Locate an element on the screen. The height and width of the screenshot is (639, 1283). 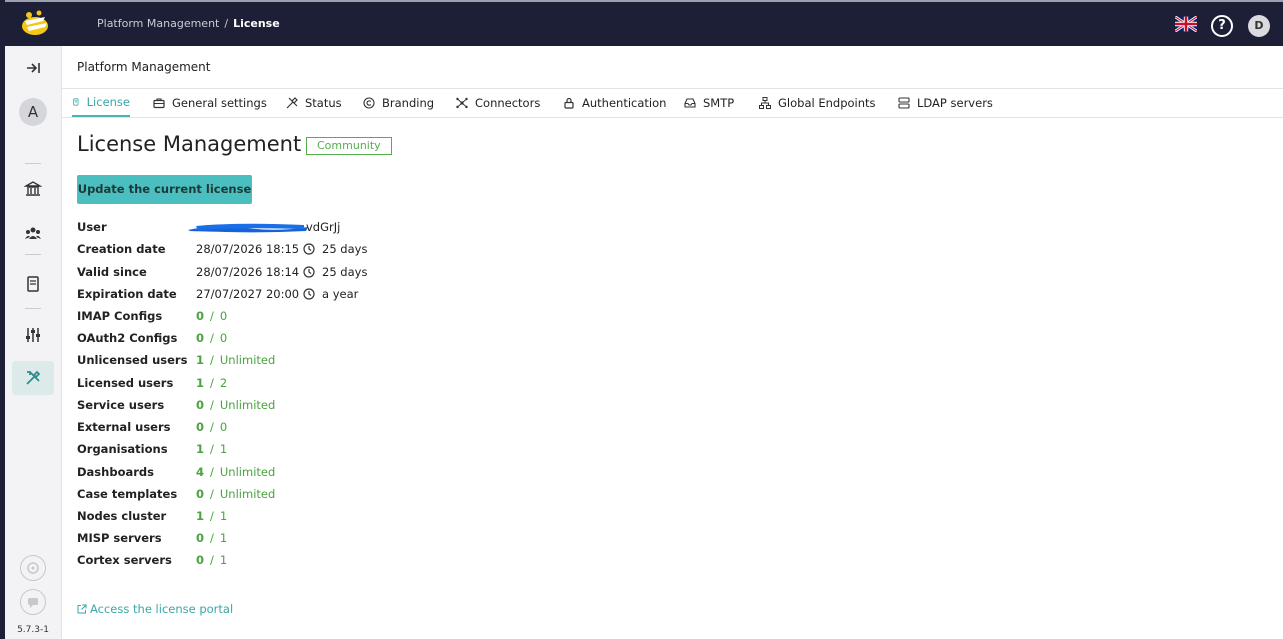
top-bar: Platform Management / License ? D is located at coordinates (644, 23).